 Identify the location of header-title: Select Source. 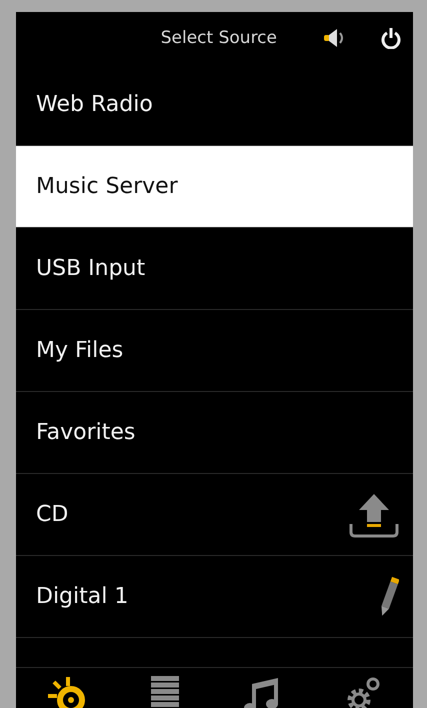
(218, 38).